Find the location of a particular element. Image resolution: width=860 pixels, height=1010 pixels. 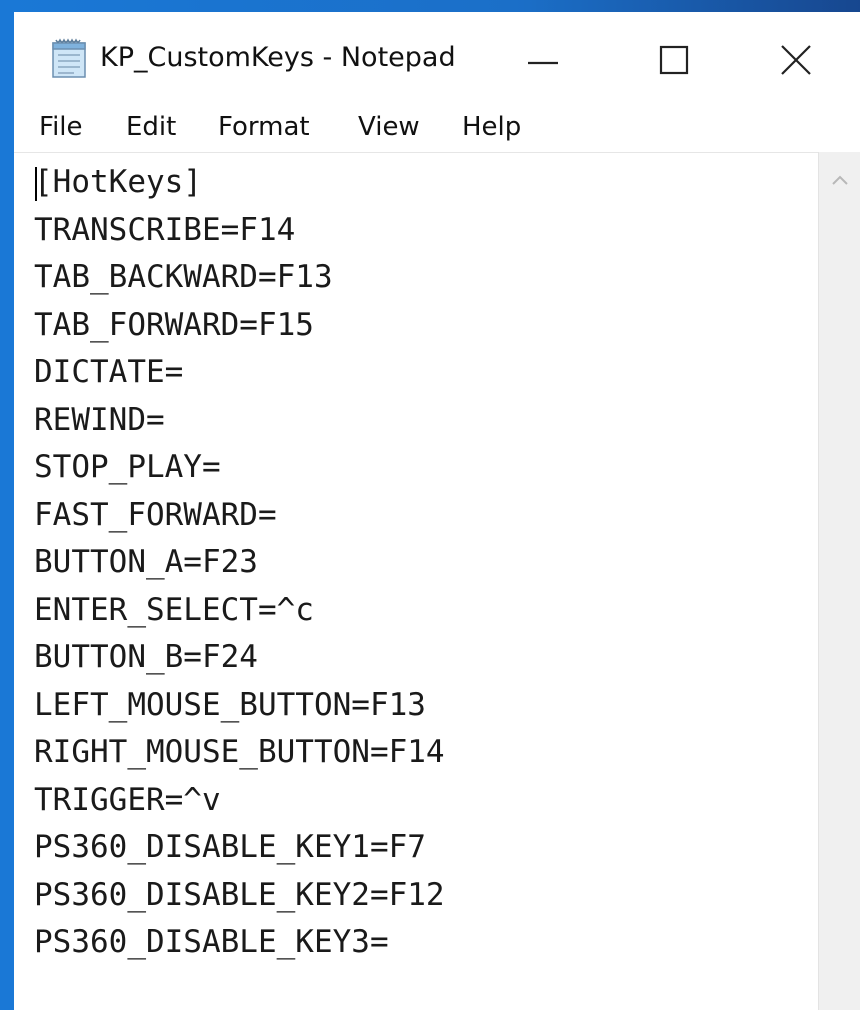

text-line: TAB_BACKWARD=F13 is located at coordinates (183, 277).